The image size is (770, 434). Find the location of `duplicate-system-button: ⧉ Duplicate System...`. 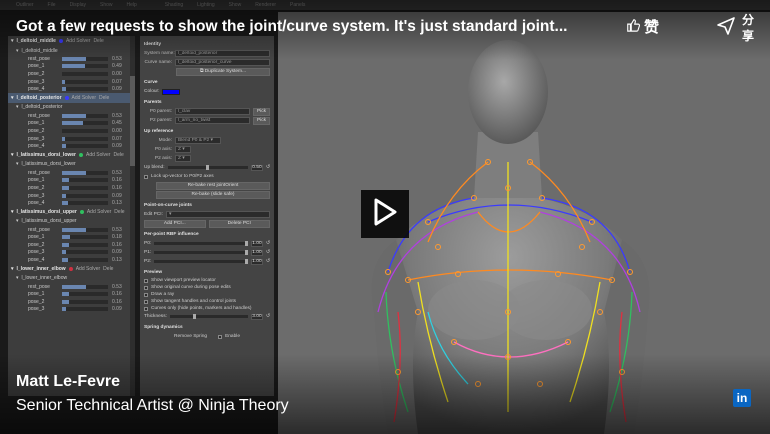

duplicate-system-button: ⧉ Duplicate System... is located at coordinates (223, 71).